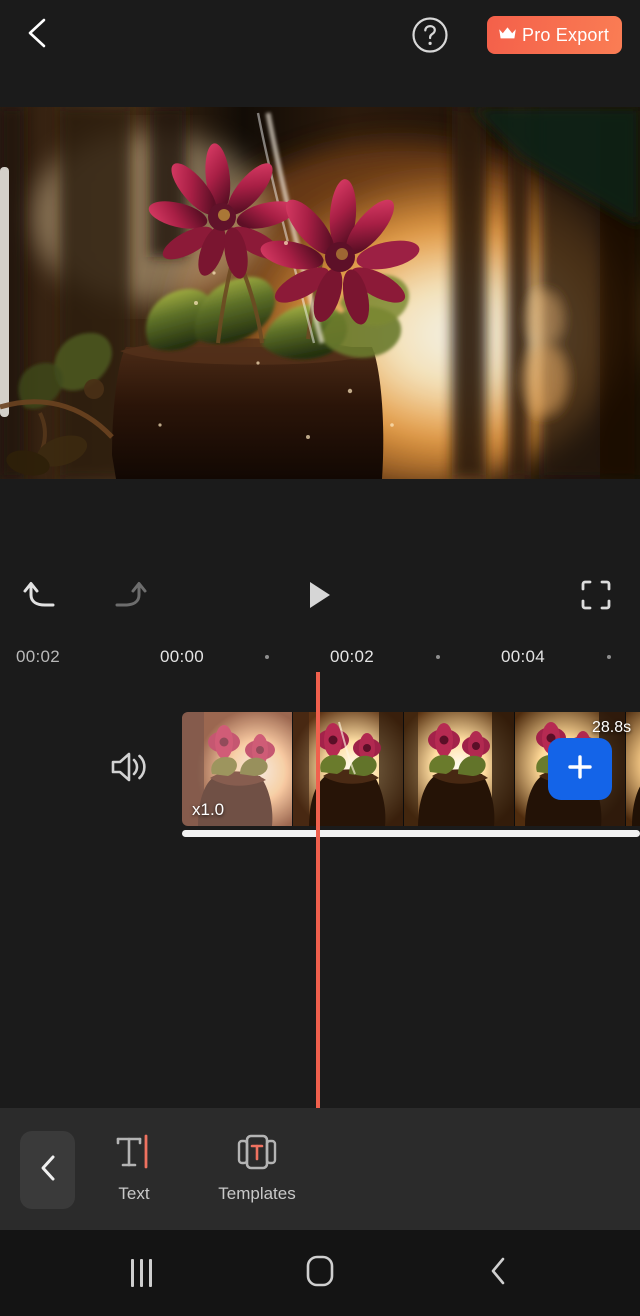  I want to click on undo-button, so click(41, 597).